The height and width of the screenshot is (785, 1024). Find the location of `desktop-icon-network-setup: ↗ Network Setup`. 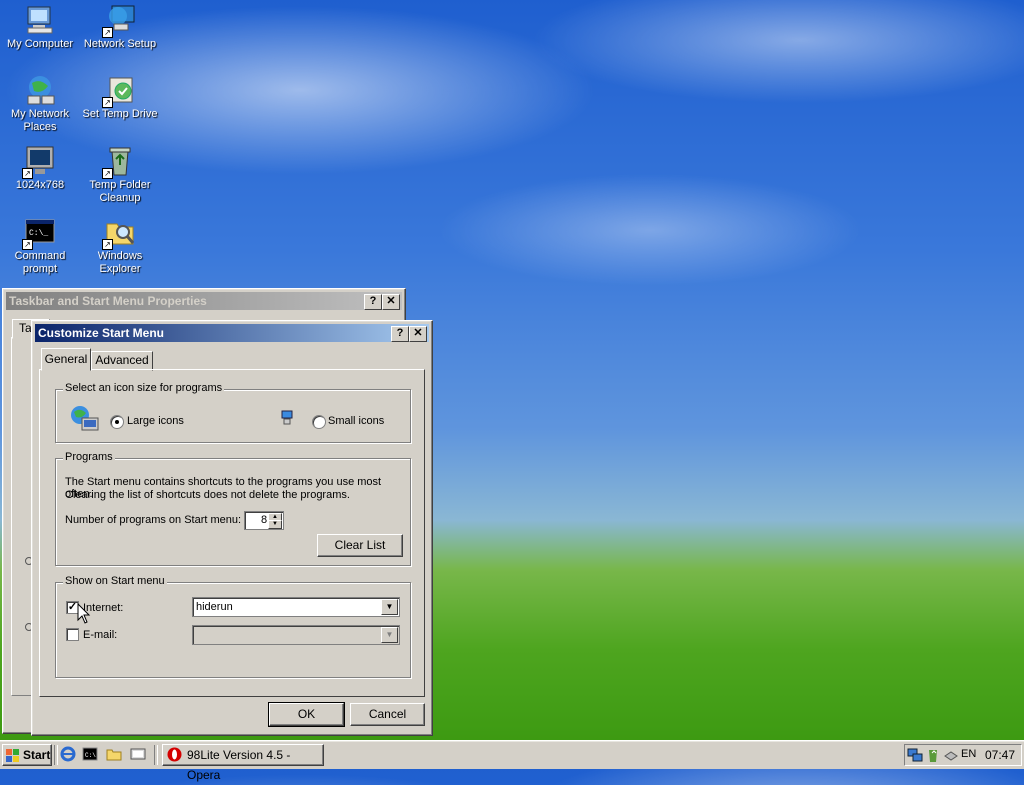

desktop-icon-network-setup: ↗ Network Setup is located at coordinates (120, 27).